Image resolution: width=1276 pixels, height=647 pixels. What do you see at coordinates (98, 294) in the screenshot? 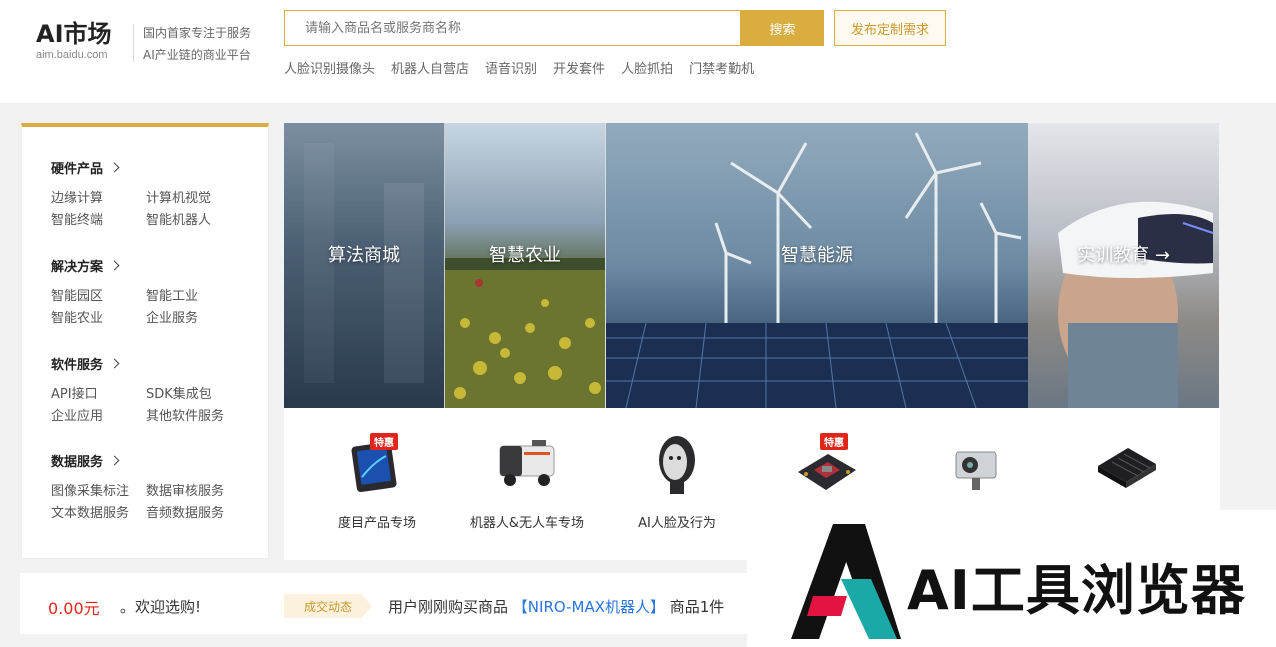
I see `category-link: 智能园区` at bounding box center [98, 294].